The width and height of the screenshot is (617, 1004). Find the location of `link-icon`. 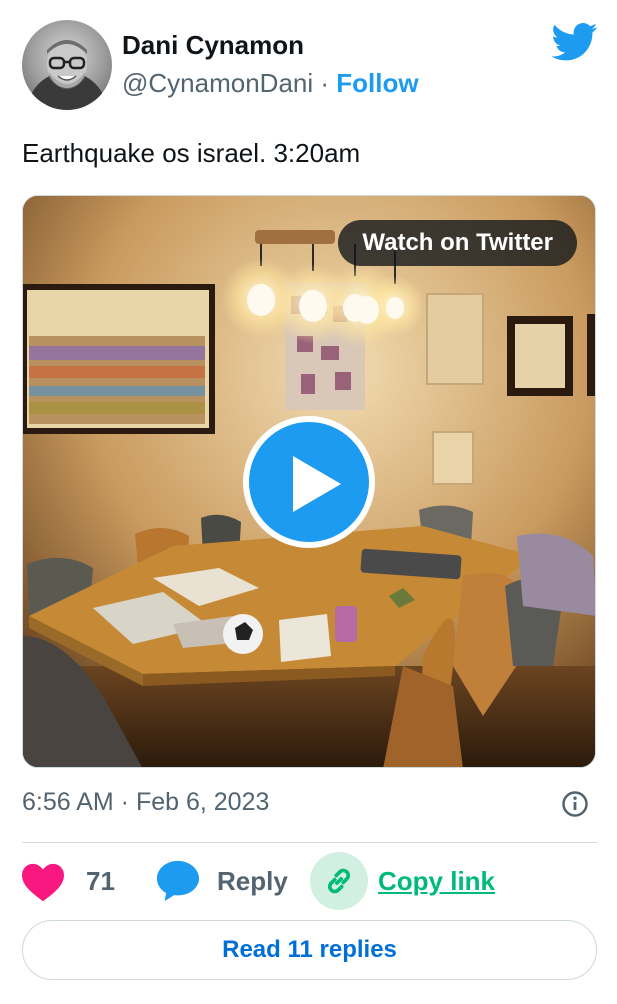

link-icon is located at coordinates (339, 881).